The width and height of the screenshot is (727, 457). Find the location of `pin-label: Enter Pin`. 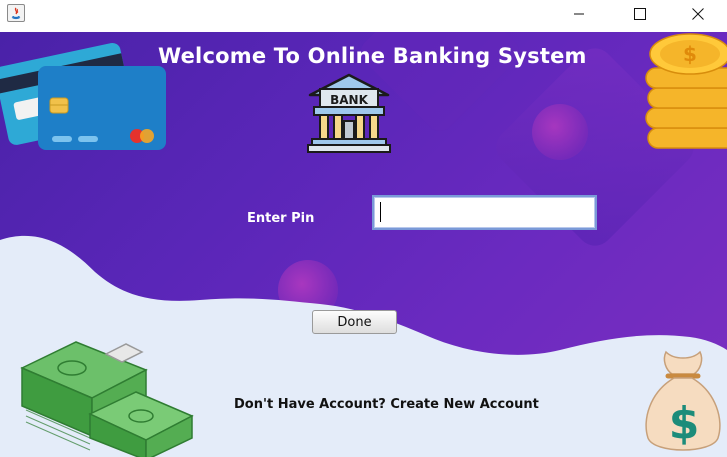

pin-label: Enter Pin is located at coordinates (281, 218).